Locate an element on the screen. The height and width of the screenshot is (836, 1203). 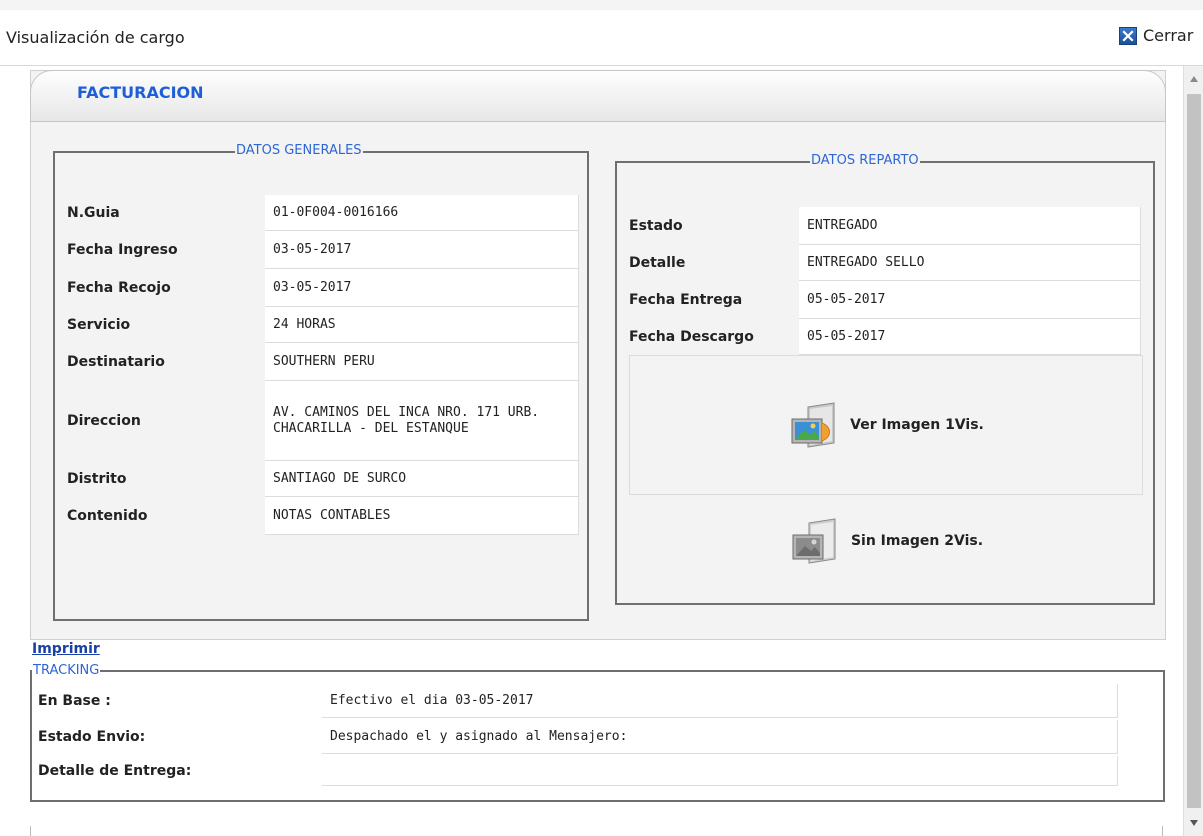
row-destinatario: Destinatario SOUTHERN PERU is located at coordinates (323, 362).